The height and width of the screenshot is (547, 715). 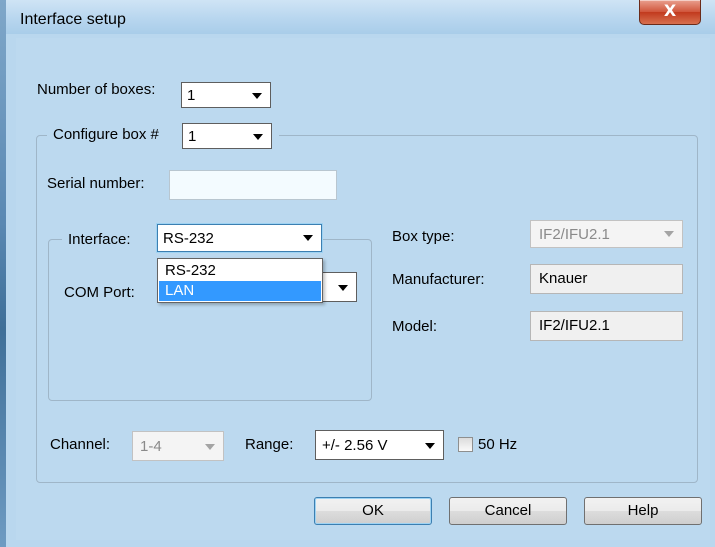 What do you see at coordinates (80, 444) in the screenshot?
I see `channel-label: Channel:` at bounding box center [80, 444].